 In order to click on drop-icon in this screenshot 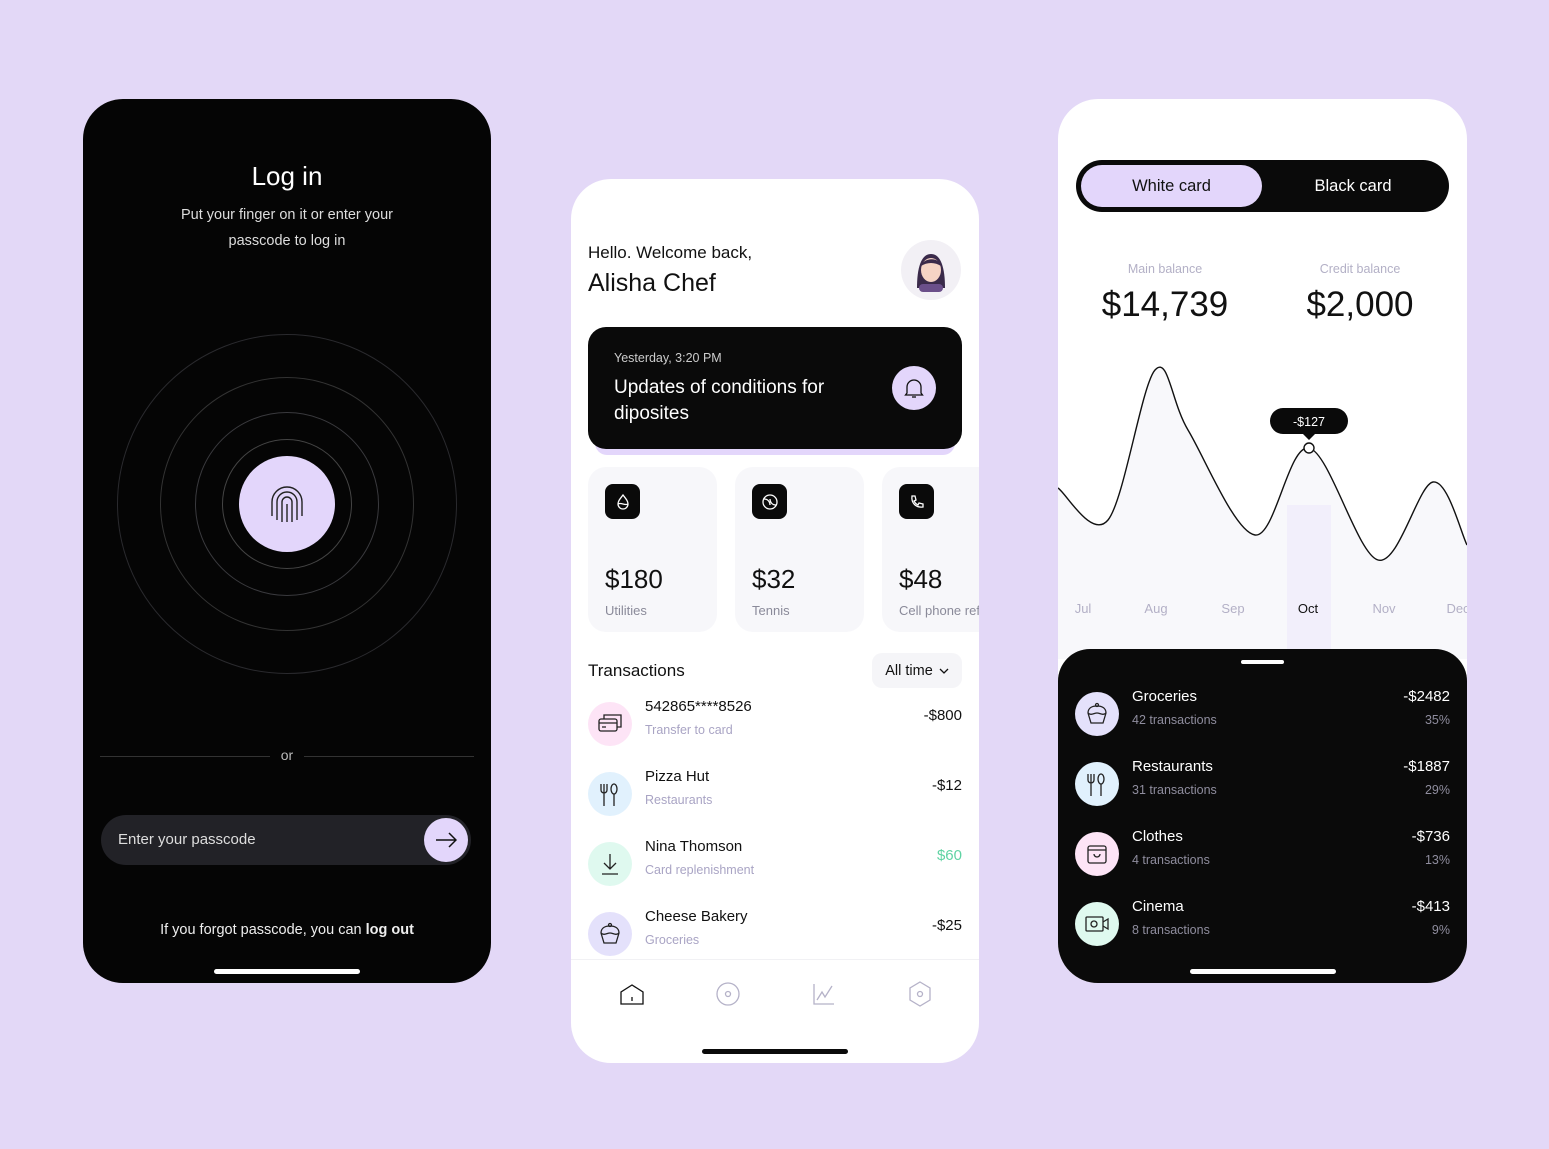, I will do `click(622, 501)`.